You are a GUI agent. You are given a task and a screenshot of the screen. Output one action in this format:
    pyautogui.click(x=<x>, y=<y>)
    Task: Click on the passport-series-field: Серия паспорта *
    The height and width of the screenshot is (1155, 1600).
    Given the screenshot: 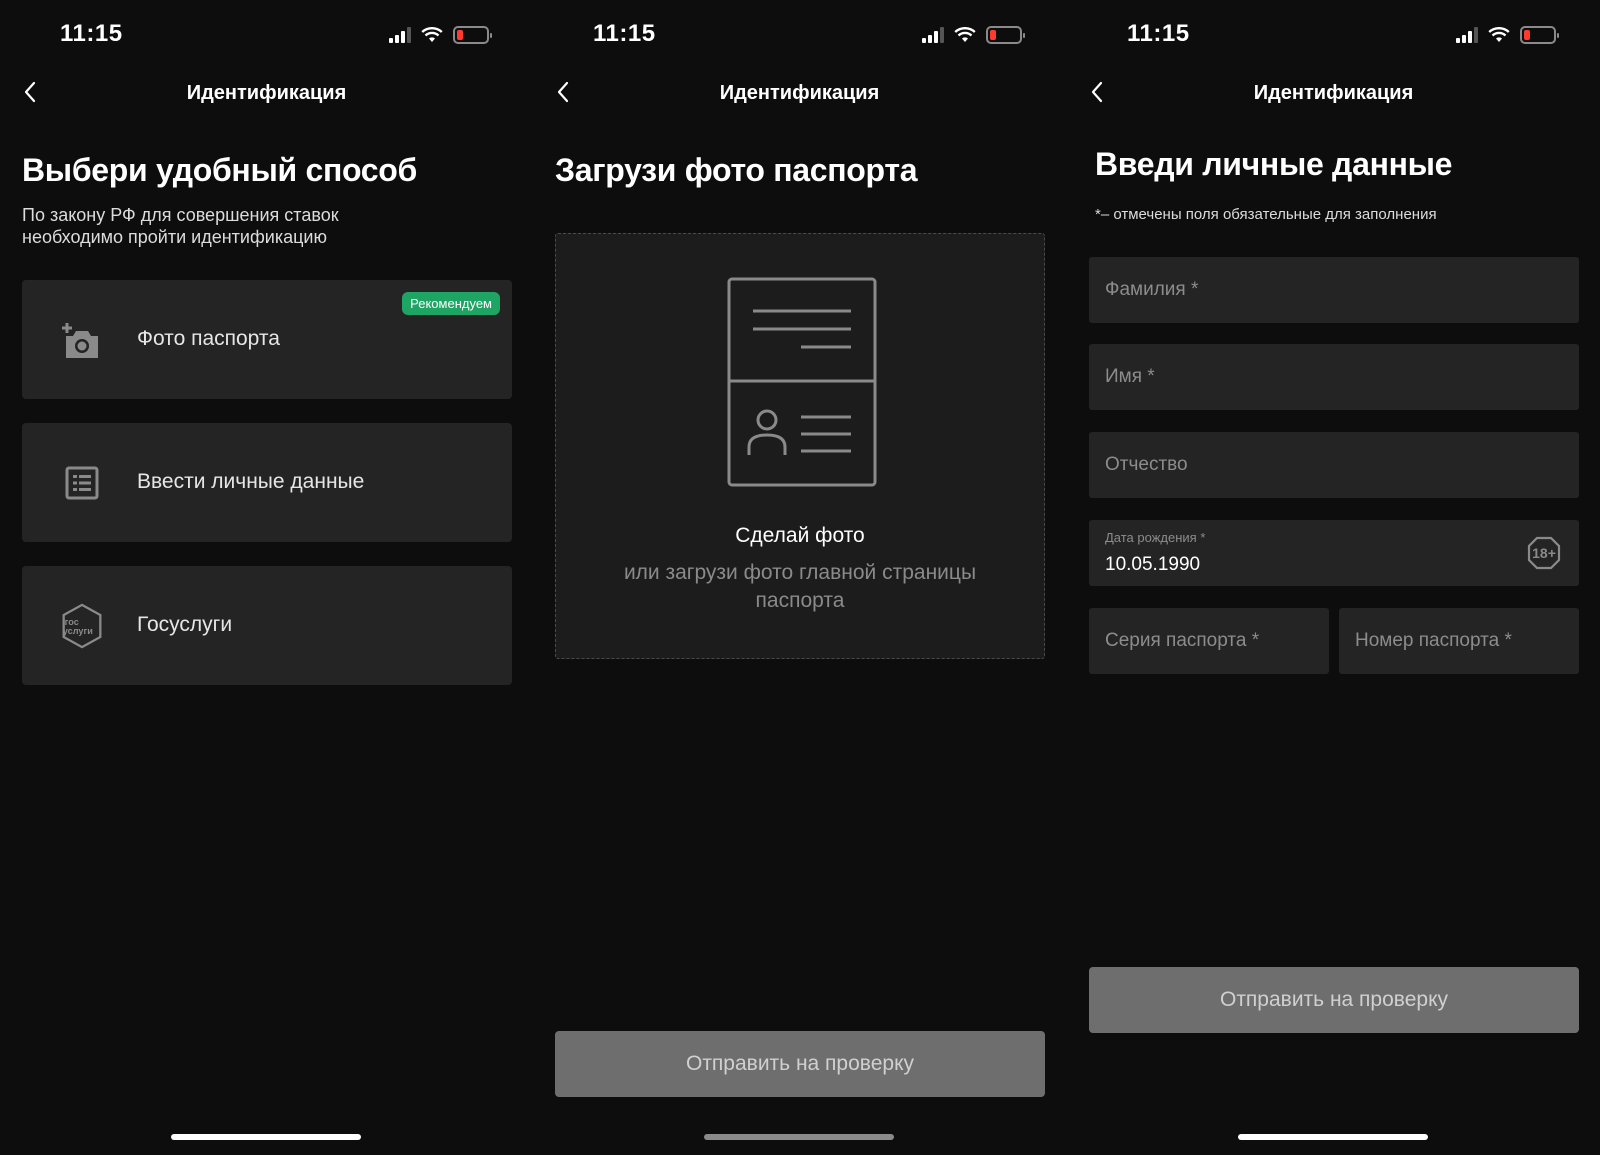 What is the action you would take?
    pyautogui.click(x=1209, y=641)
    